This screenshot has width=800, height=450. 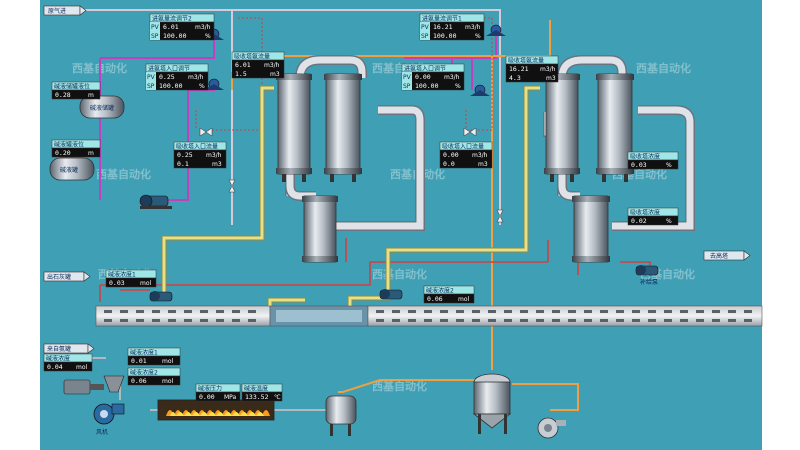 I want to click on flow-panel-p9: 吸收塔入口流量 0.25 m3/h 0.1 m3, so click(x=200, y=155).